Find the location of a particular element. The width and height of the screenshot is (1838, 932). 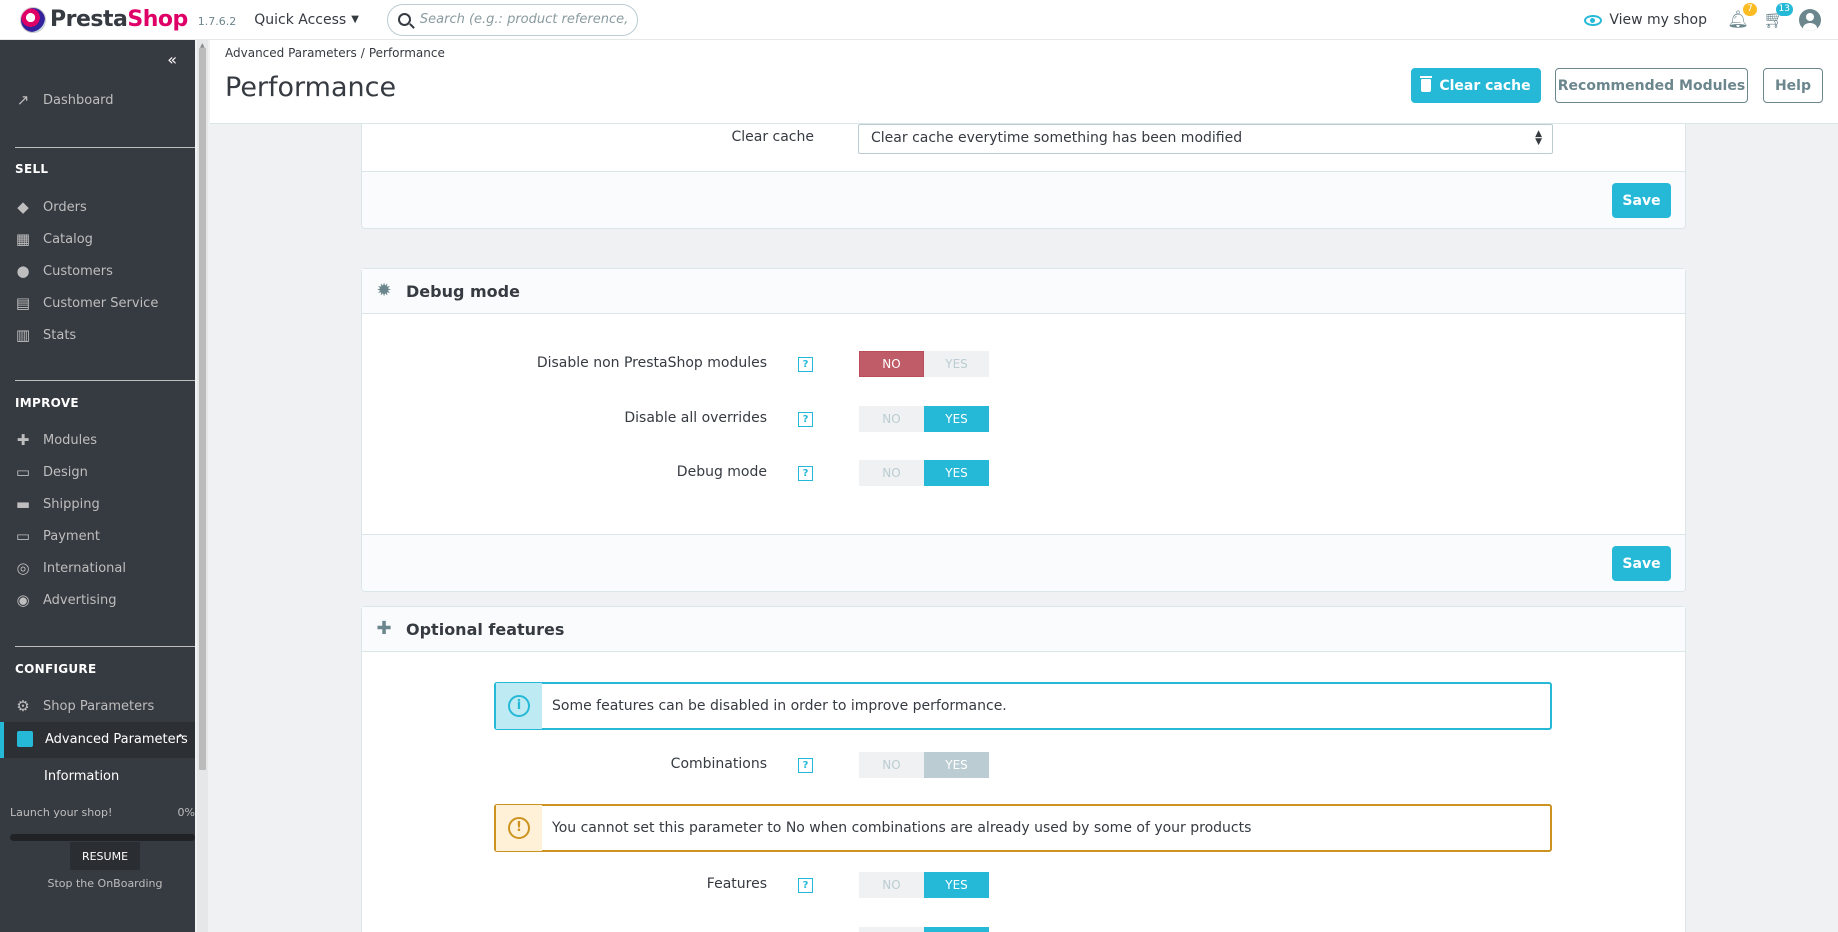

sidebar-section-improve: IMPROVE is located at coordinates (47, 403).